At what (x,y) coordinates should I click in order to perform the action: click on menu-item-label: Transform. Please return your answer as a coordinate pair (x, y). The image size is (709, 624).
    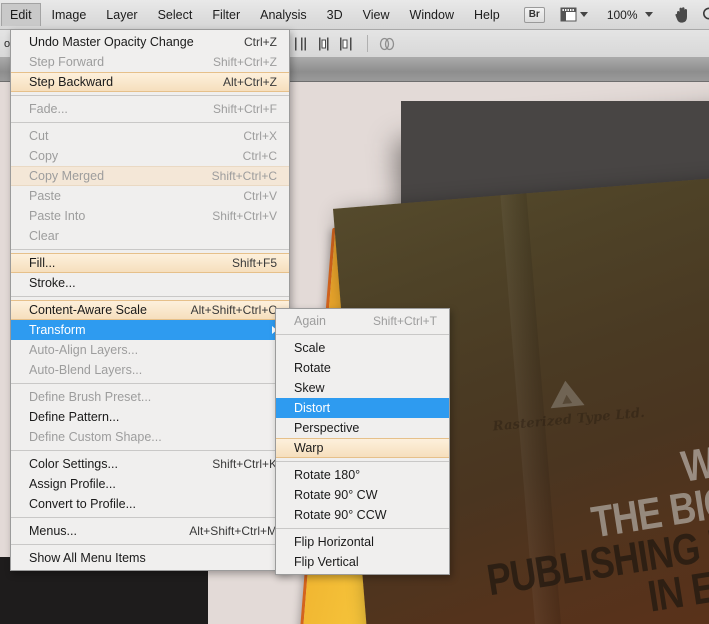
    Looking at the image, I should click on (57, 330).